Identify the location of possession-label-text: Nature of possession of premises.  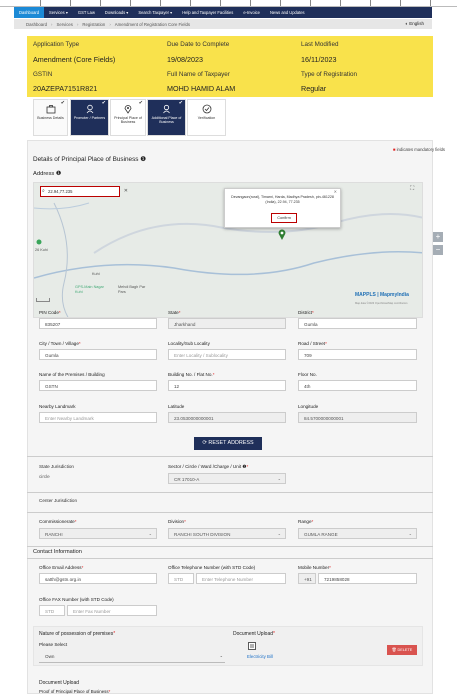
(76, 634).